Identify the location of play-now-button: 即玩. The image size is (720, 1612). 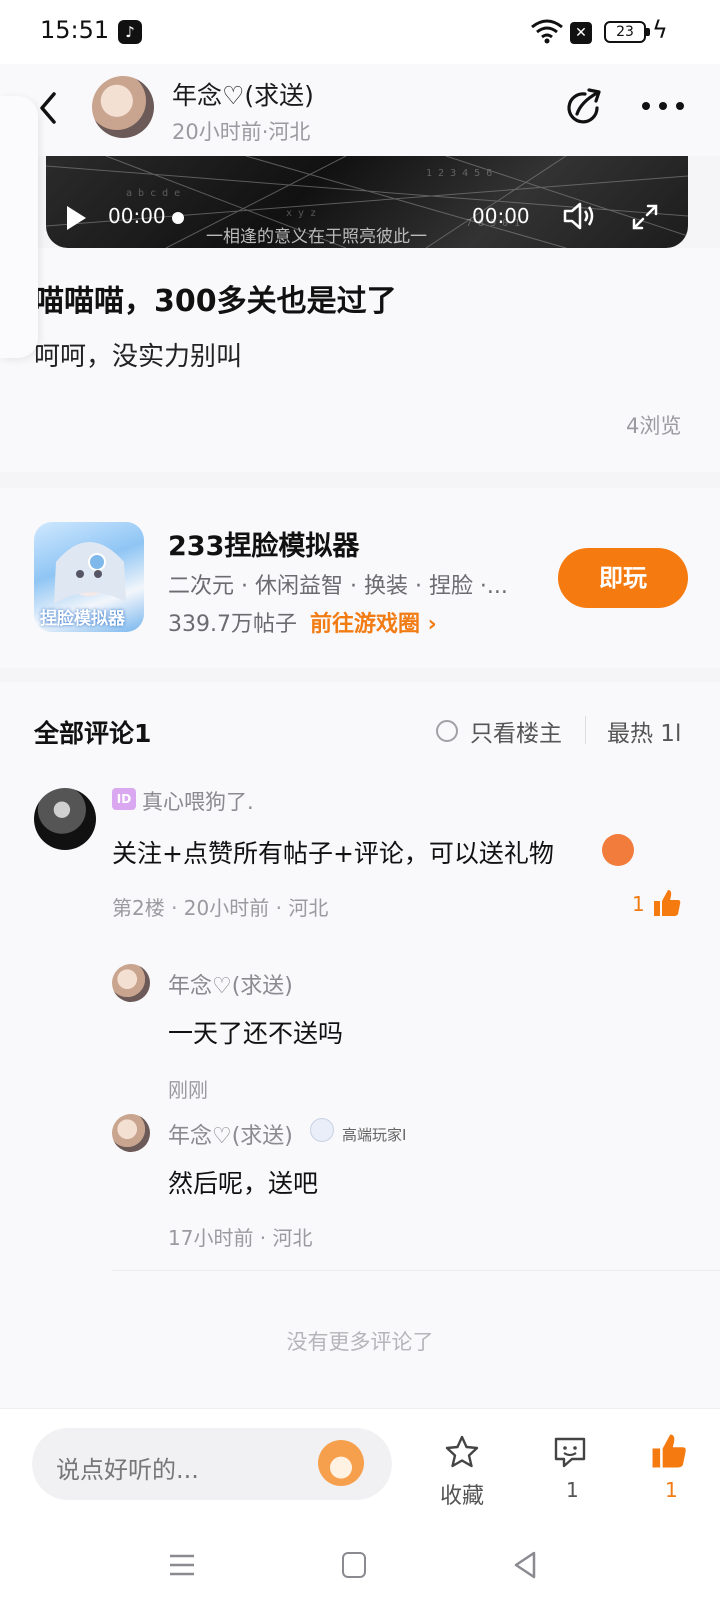
(623, 578).